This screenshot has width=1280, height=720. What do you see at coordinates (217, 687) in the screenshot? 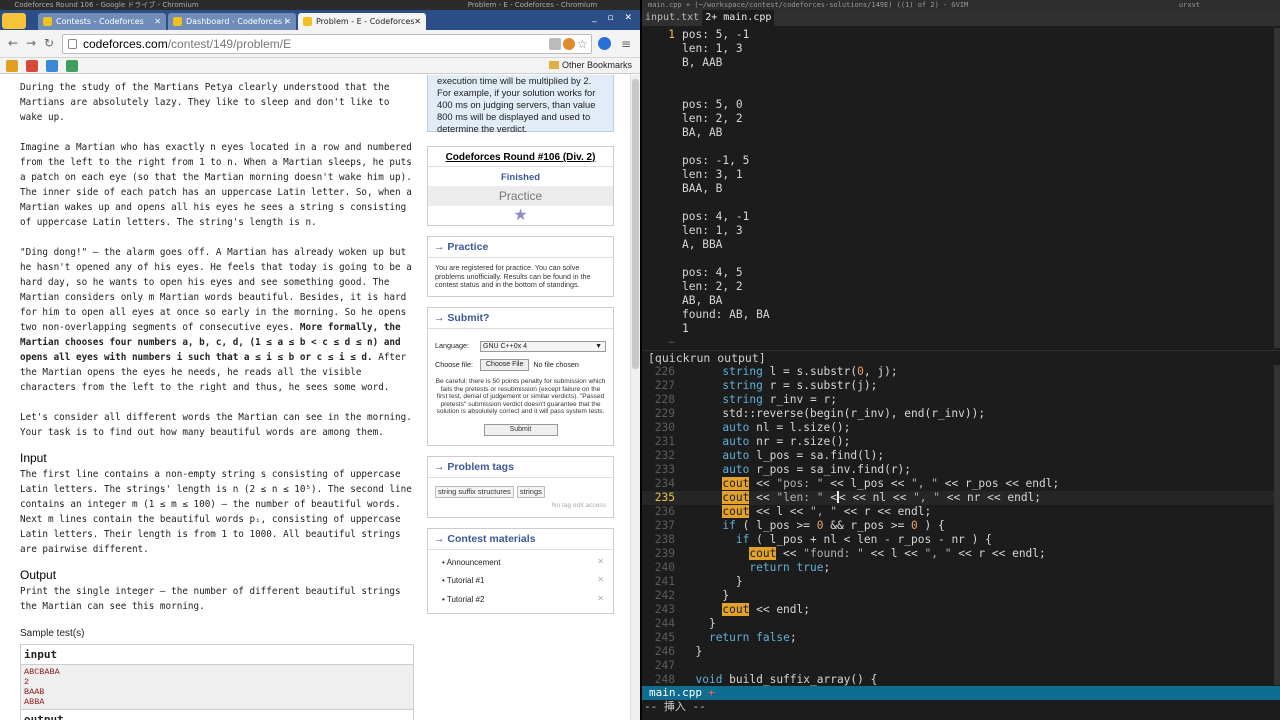
I see `sample-input: ABCBABA 2 BAAB ABBA` at bounding box center [217, 687].